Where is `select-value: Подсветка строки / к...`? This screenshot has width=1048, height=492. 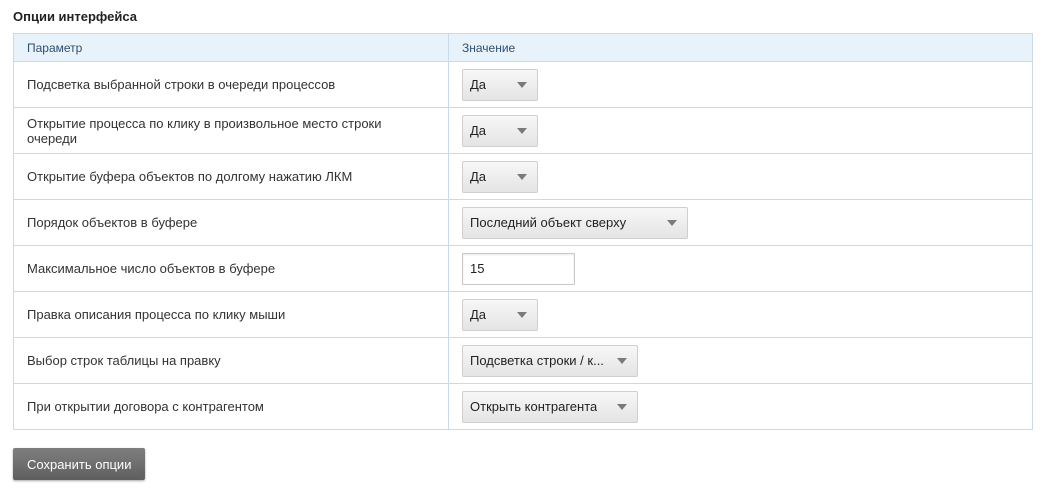 select-value: Подсветка строки / к... is located at coordinates (537, 360).